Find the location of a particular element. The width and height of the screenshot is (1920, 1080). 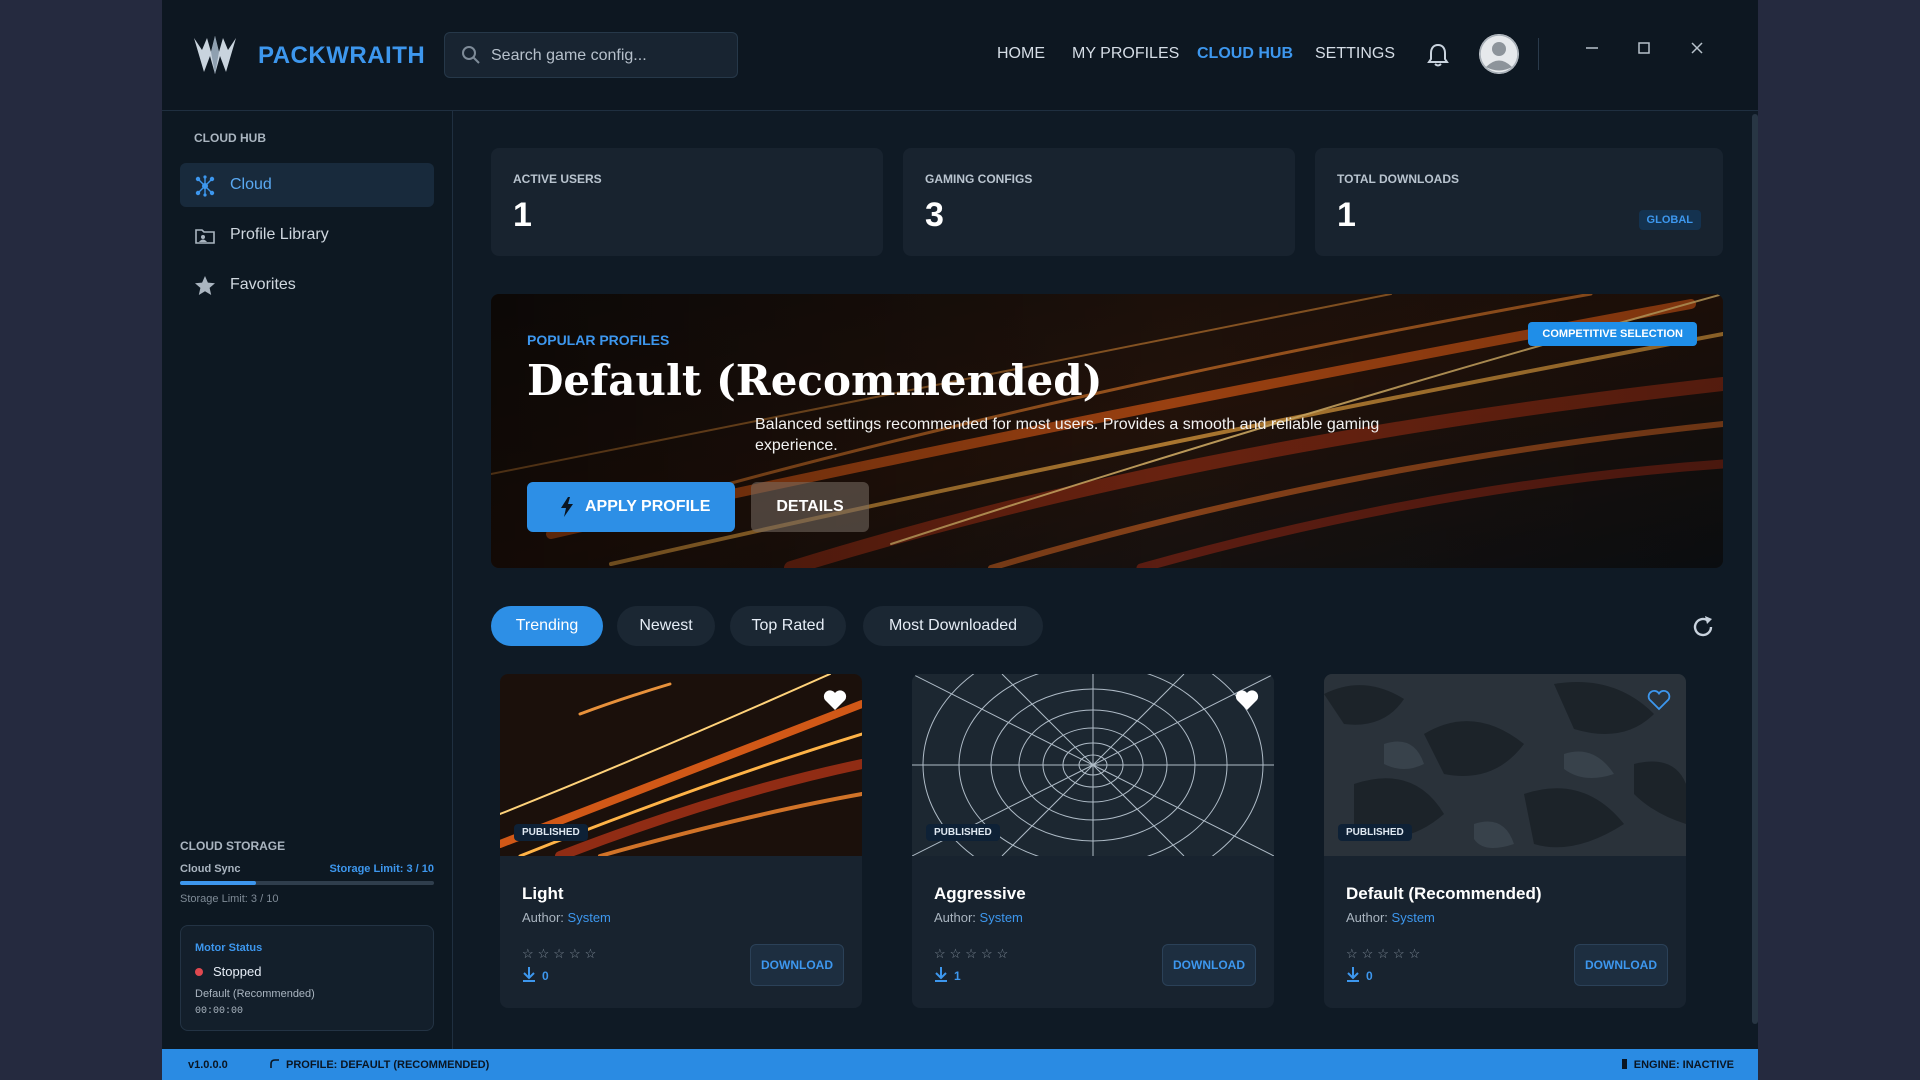

maximize-icon is located at coordinates (1644, 48).